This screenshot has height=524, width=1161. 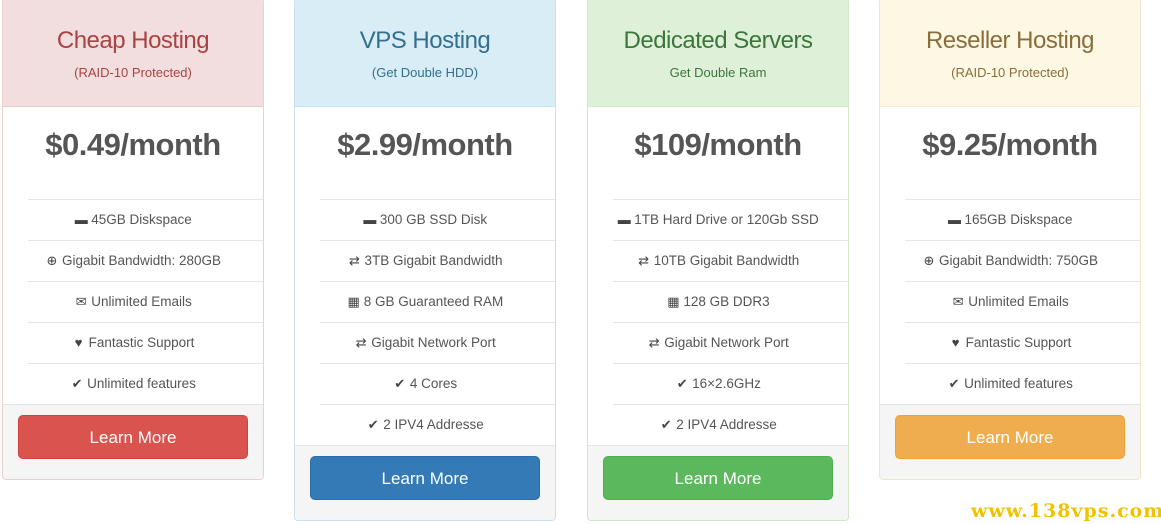 I want to click on feature-item: ⇄ 10TB Gigabit Bandwidth, so click(x=730, y=260).